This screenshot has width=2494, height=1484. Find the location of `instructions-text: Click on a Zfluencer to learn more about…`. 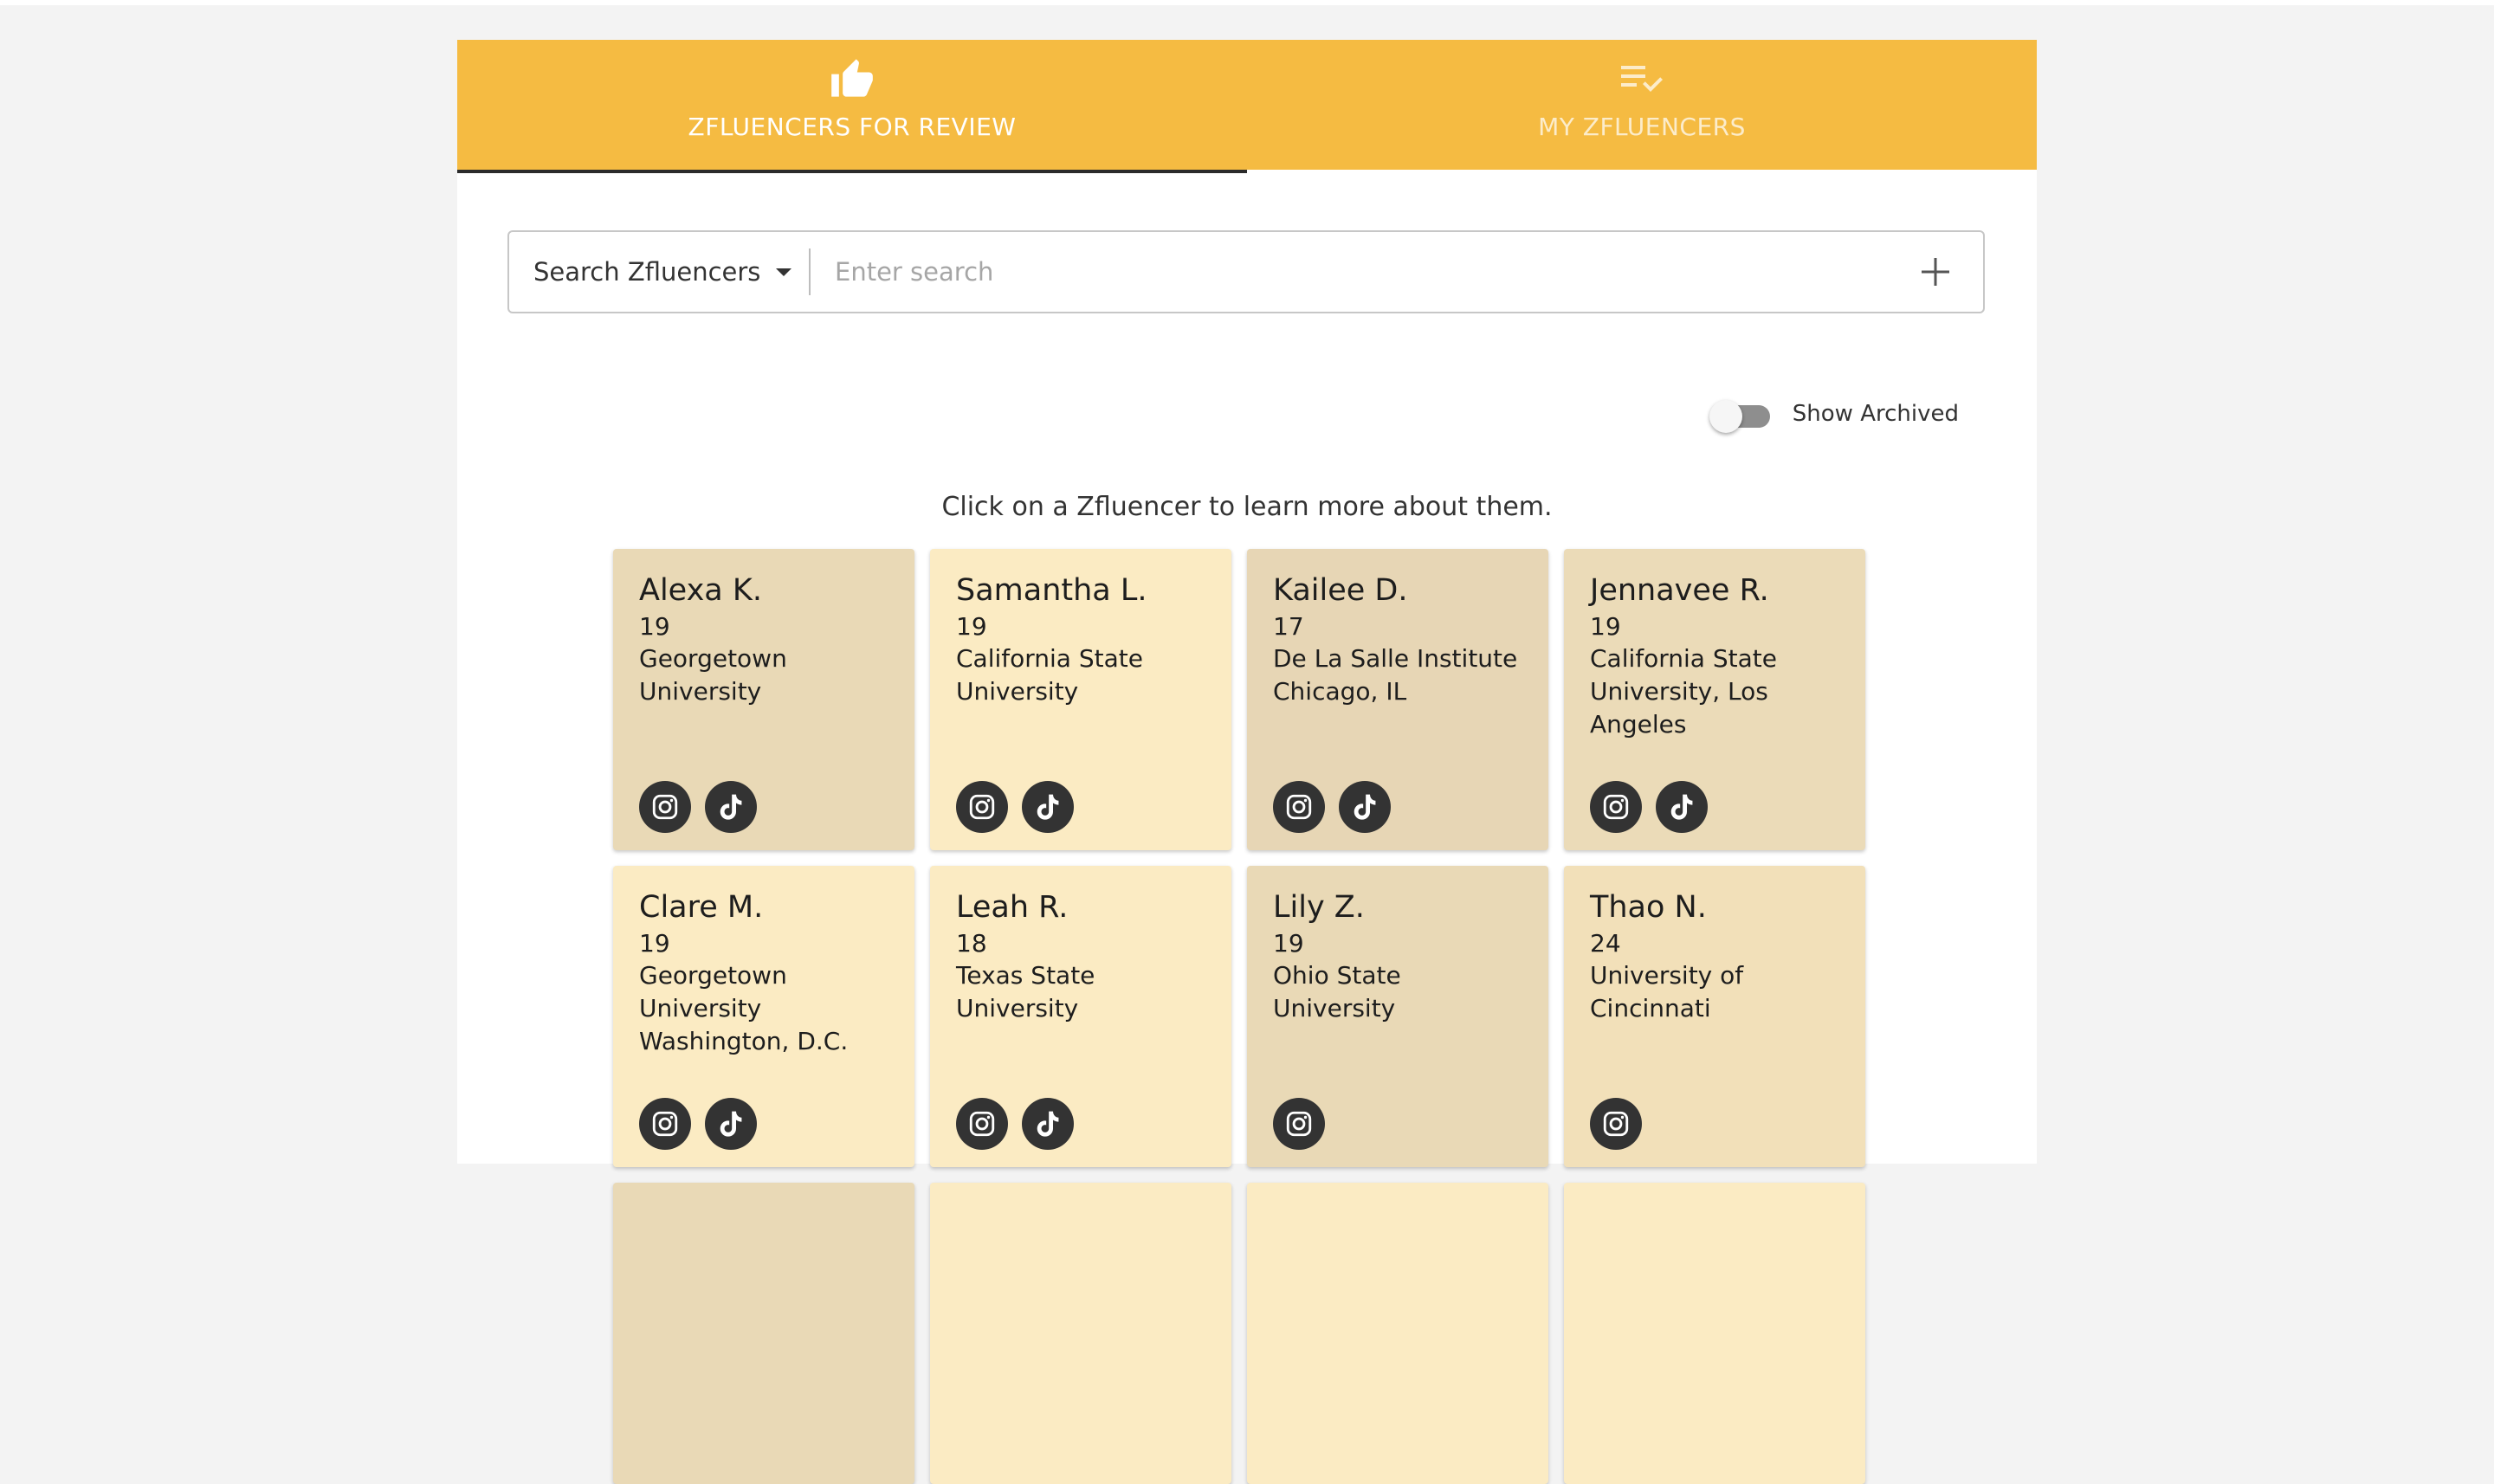

instructions-text: Click on a Zfluencer to learn more about… is located at coordinates (1247, 507).